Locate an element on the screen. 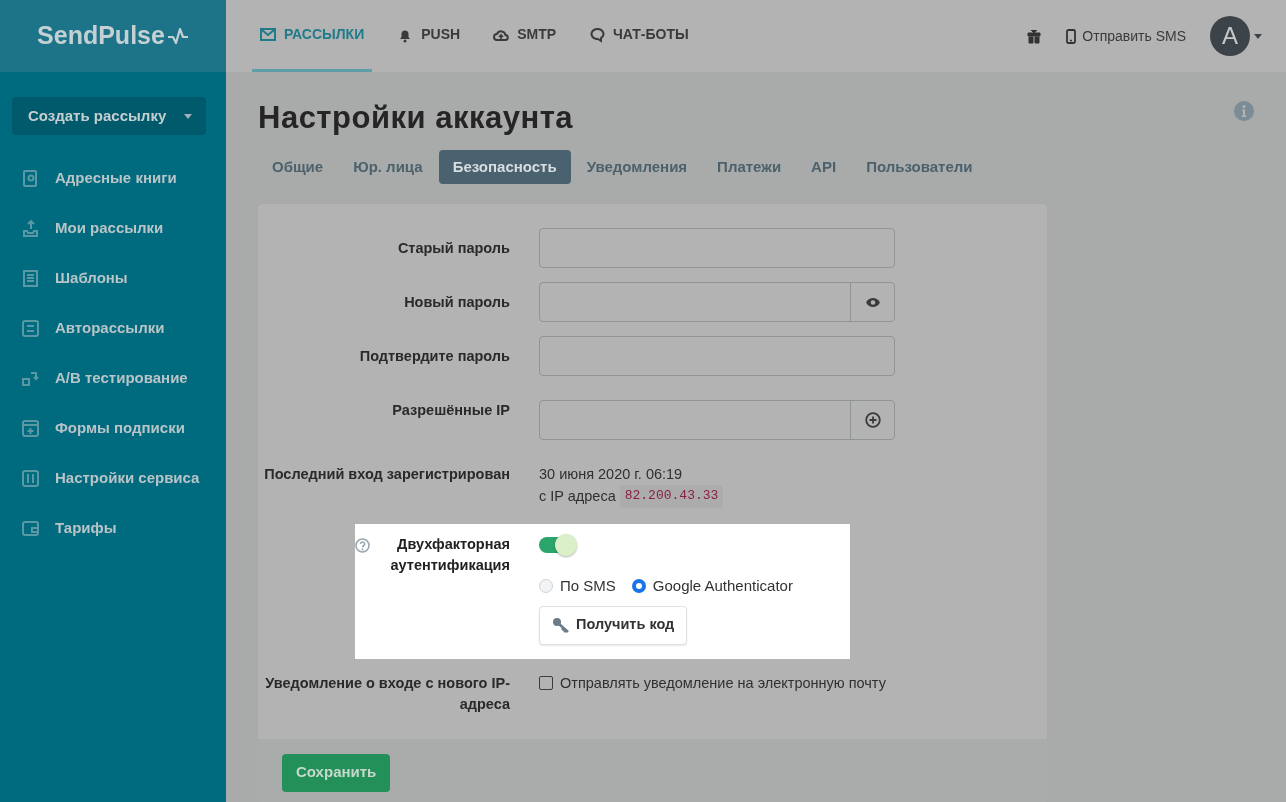  settings-tab: Уведомления is located at coordinates (637, 167).